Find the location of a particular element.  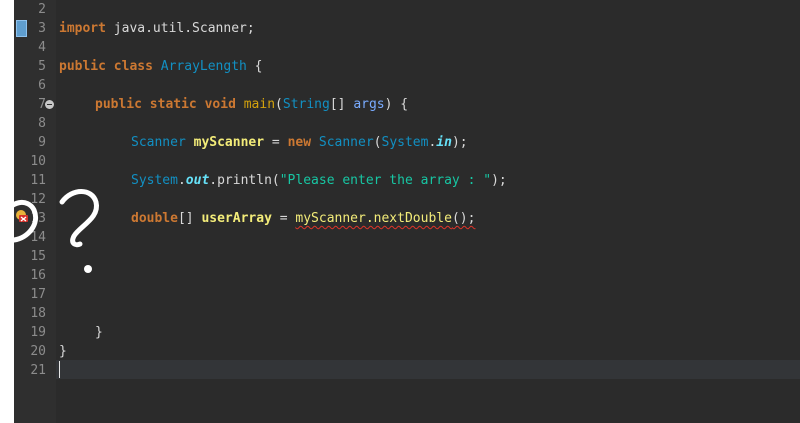

import-package: java.util.Scanner; is located at coordinates (180, 28).